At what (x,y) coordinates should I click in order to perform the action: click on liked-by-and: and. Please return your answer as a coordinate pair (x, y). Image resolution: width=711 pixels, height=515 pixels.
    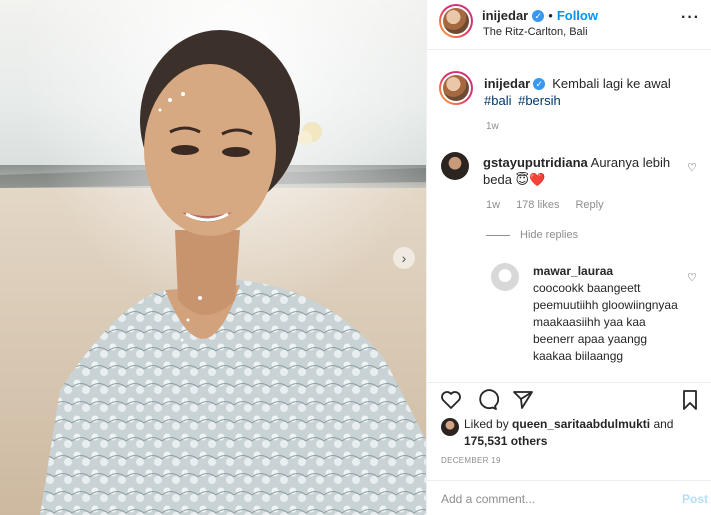
    Looking at the image, I should click on (663, 424).